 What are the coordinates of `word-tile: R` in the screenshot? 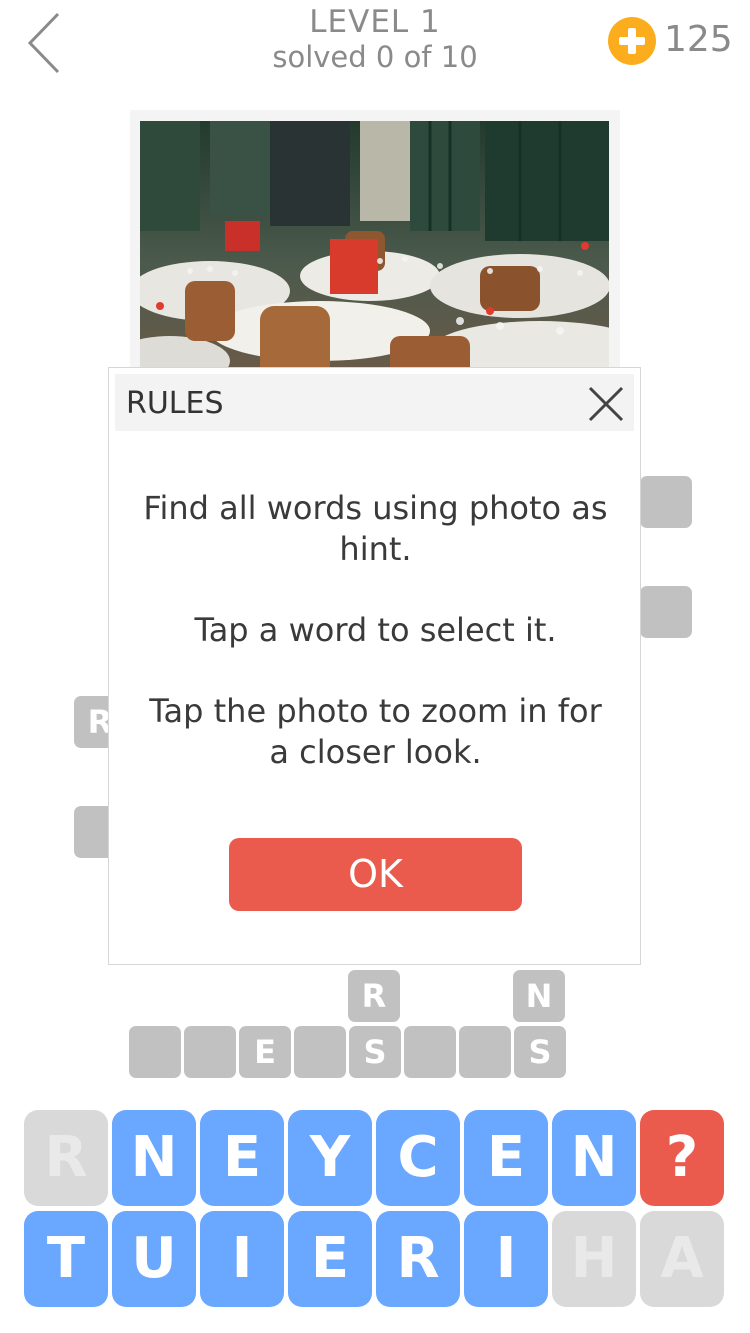 It's located at (374, 996).